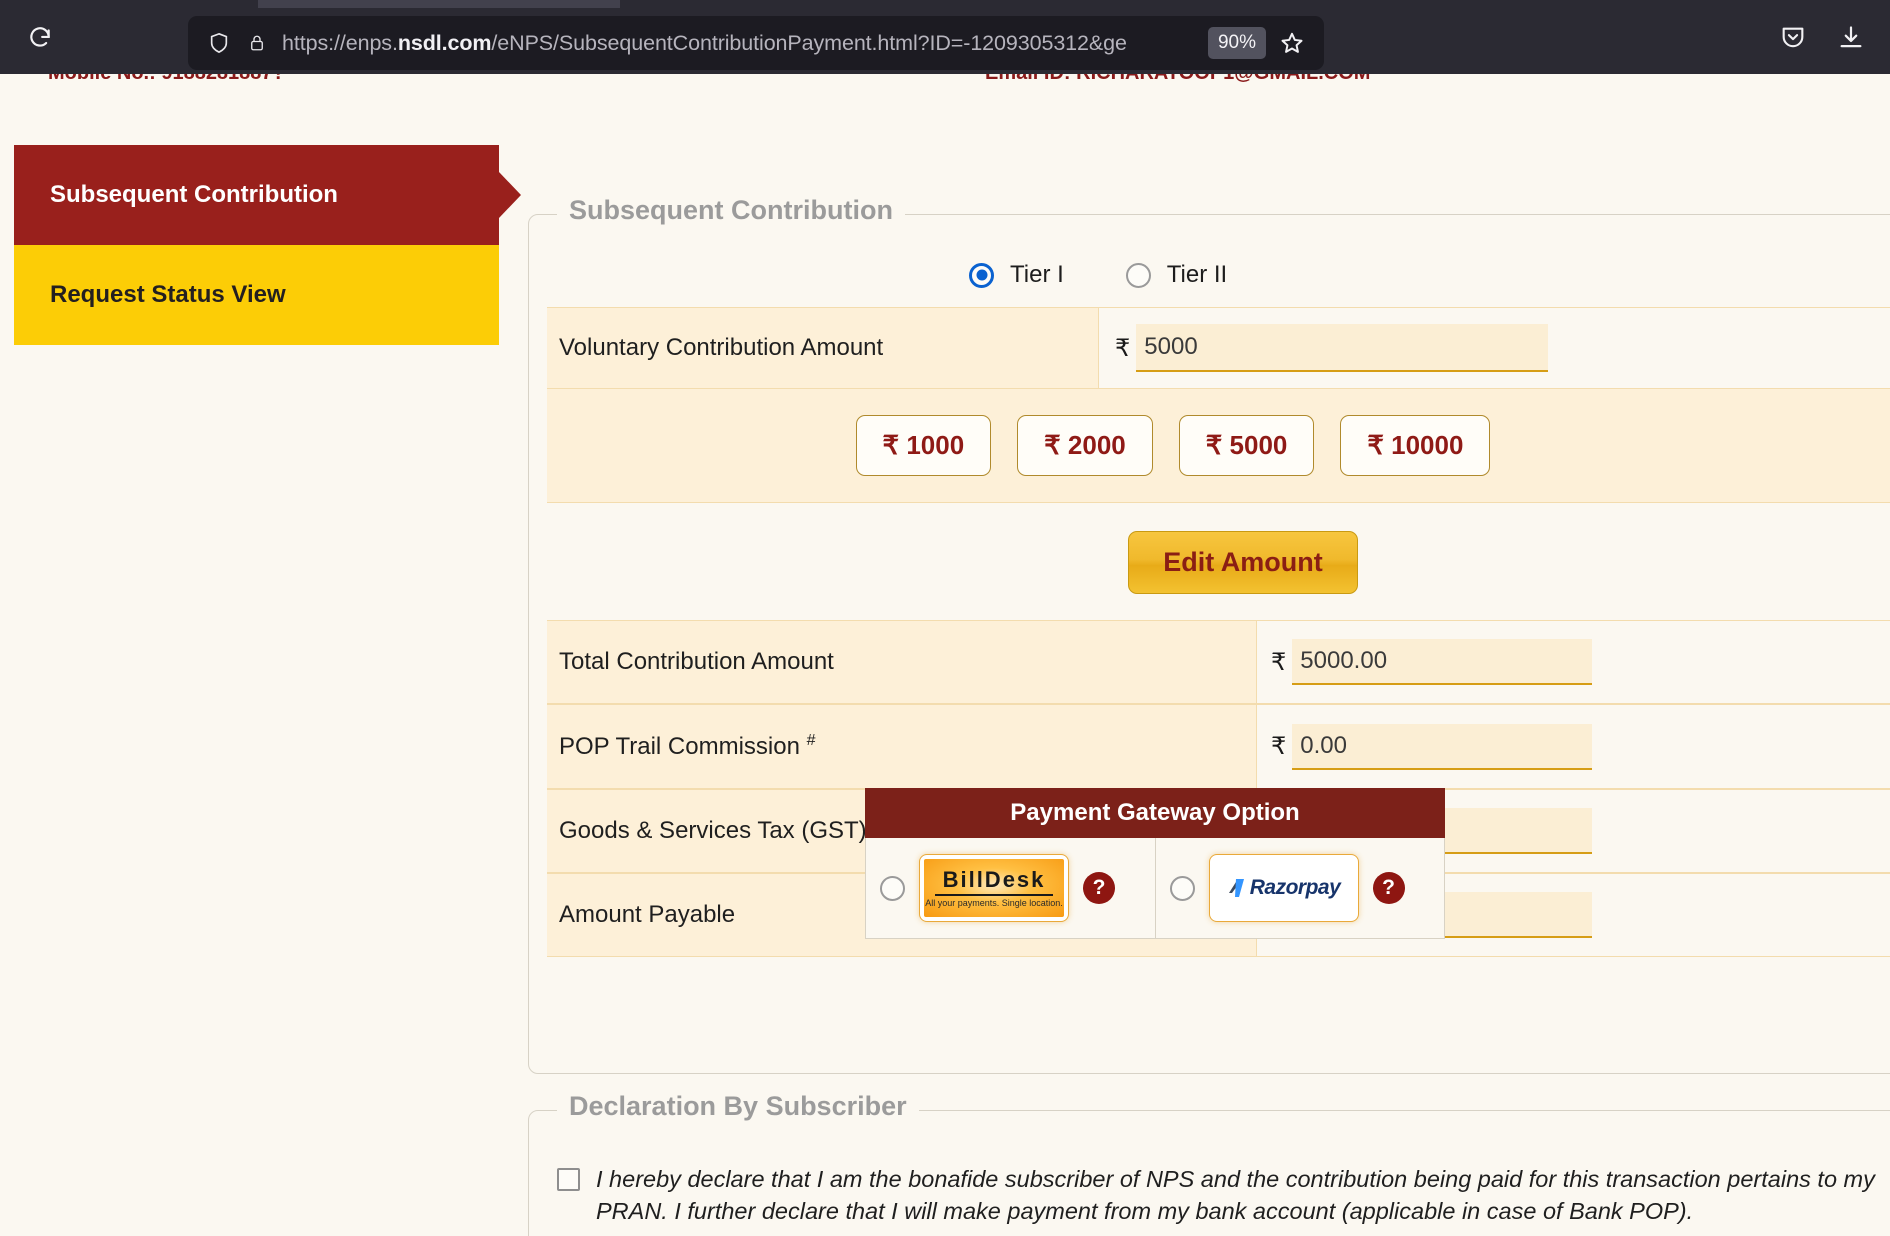 The image size is (1890, 1236). Describe the element at coordinates (902, 662) in the screenshot. I see `total-contribution-label: Total Contribution Amount` at that location.